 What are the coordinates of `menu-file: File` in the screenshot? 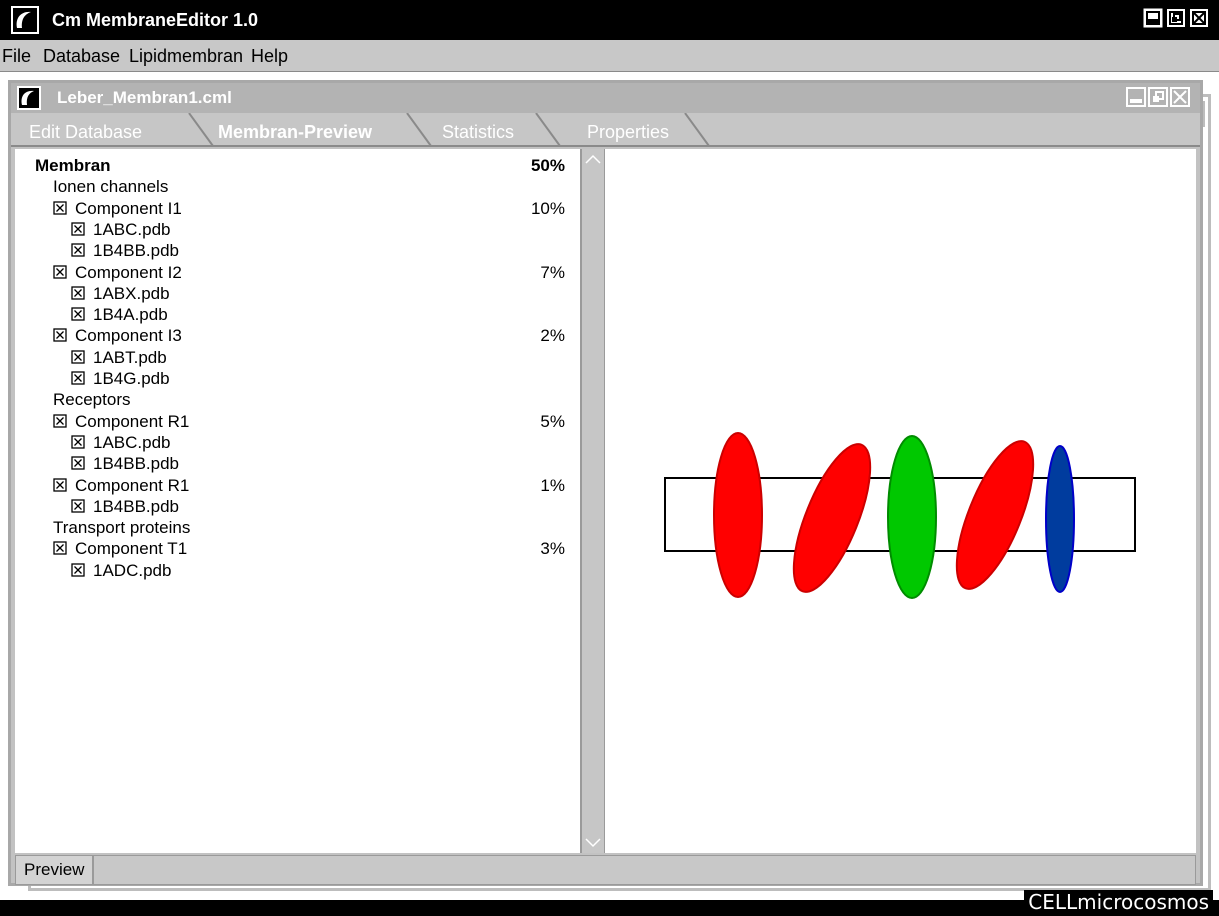 It's located at (16, 56).